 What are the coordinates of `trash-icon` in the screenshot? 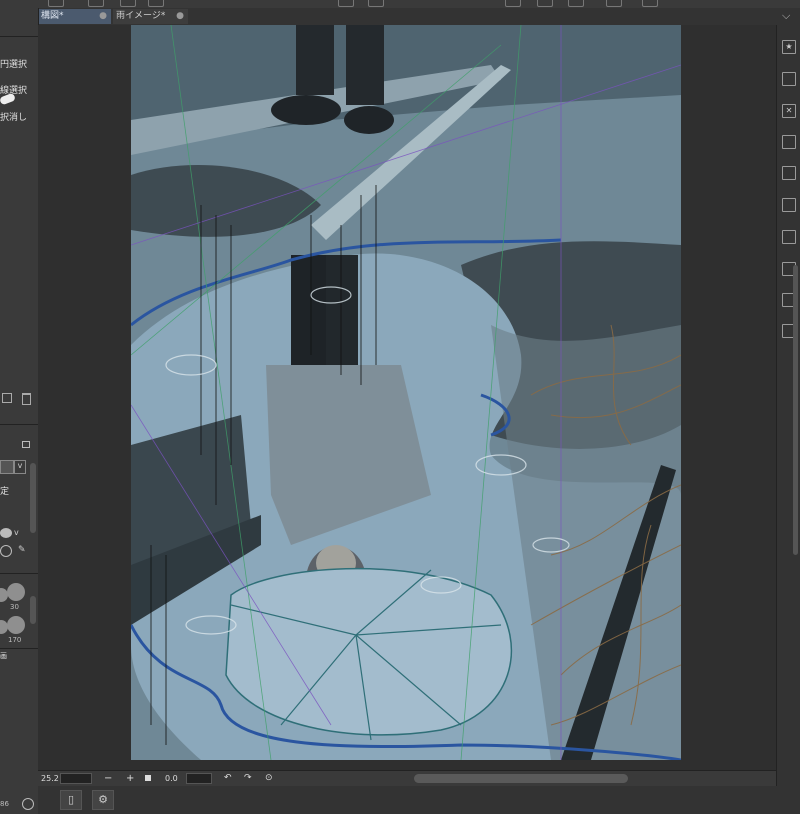 It's located at (26, 399).